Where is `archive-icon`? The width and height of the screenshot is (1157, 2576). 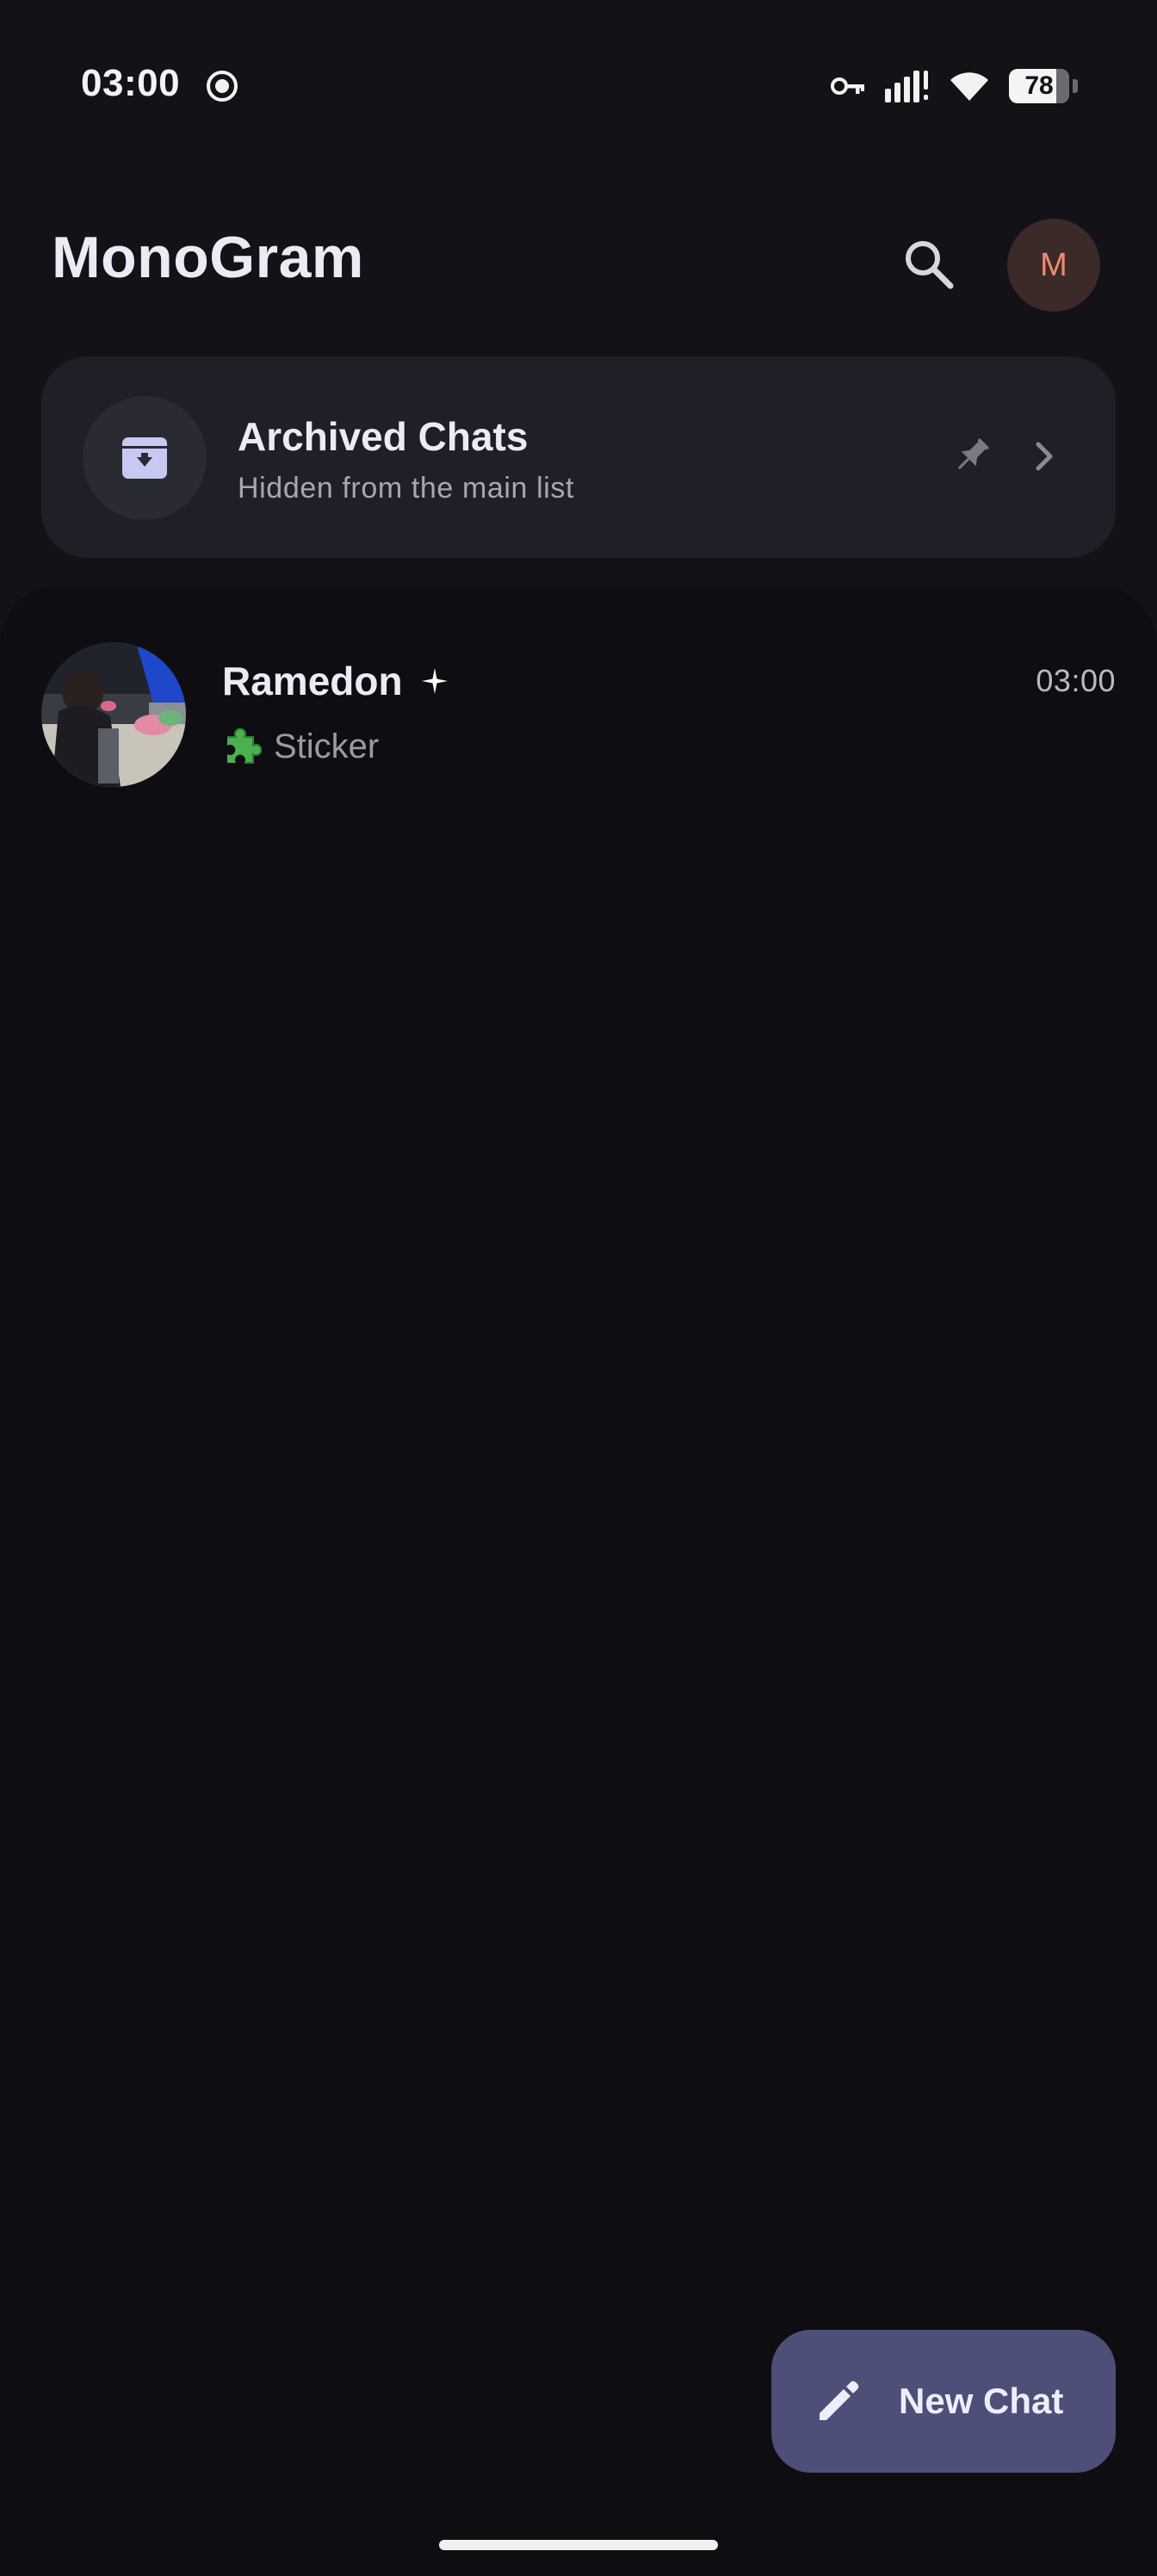
archive-icon is located at coordinates (145, 458).